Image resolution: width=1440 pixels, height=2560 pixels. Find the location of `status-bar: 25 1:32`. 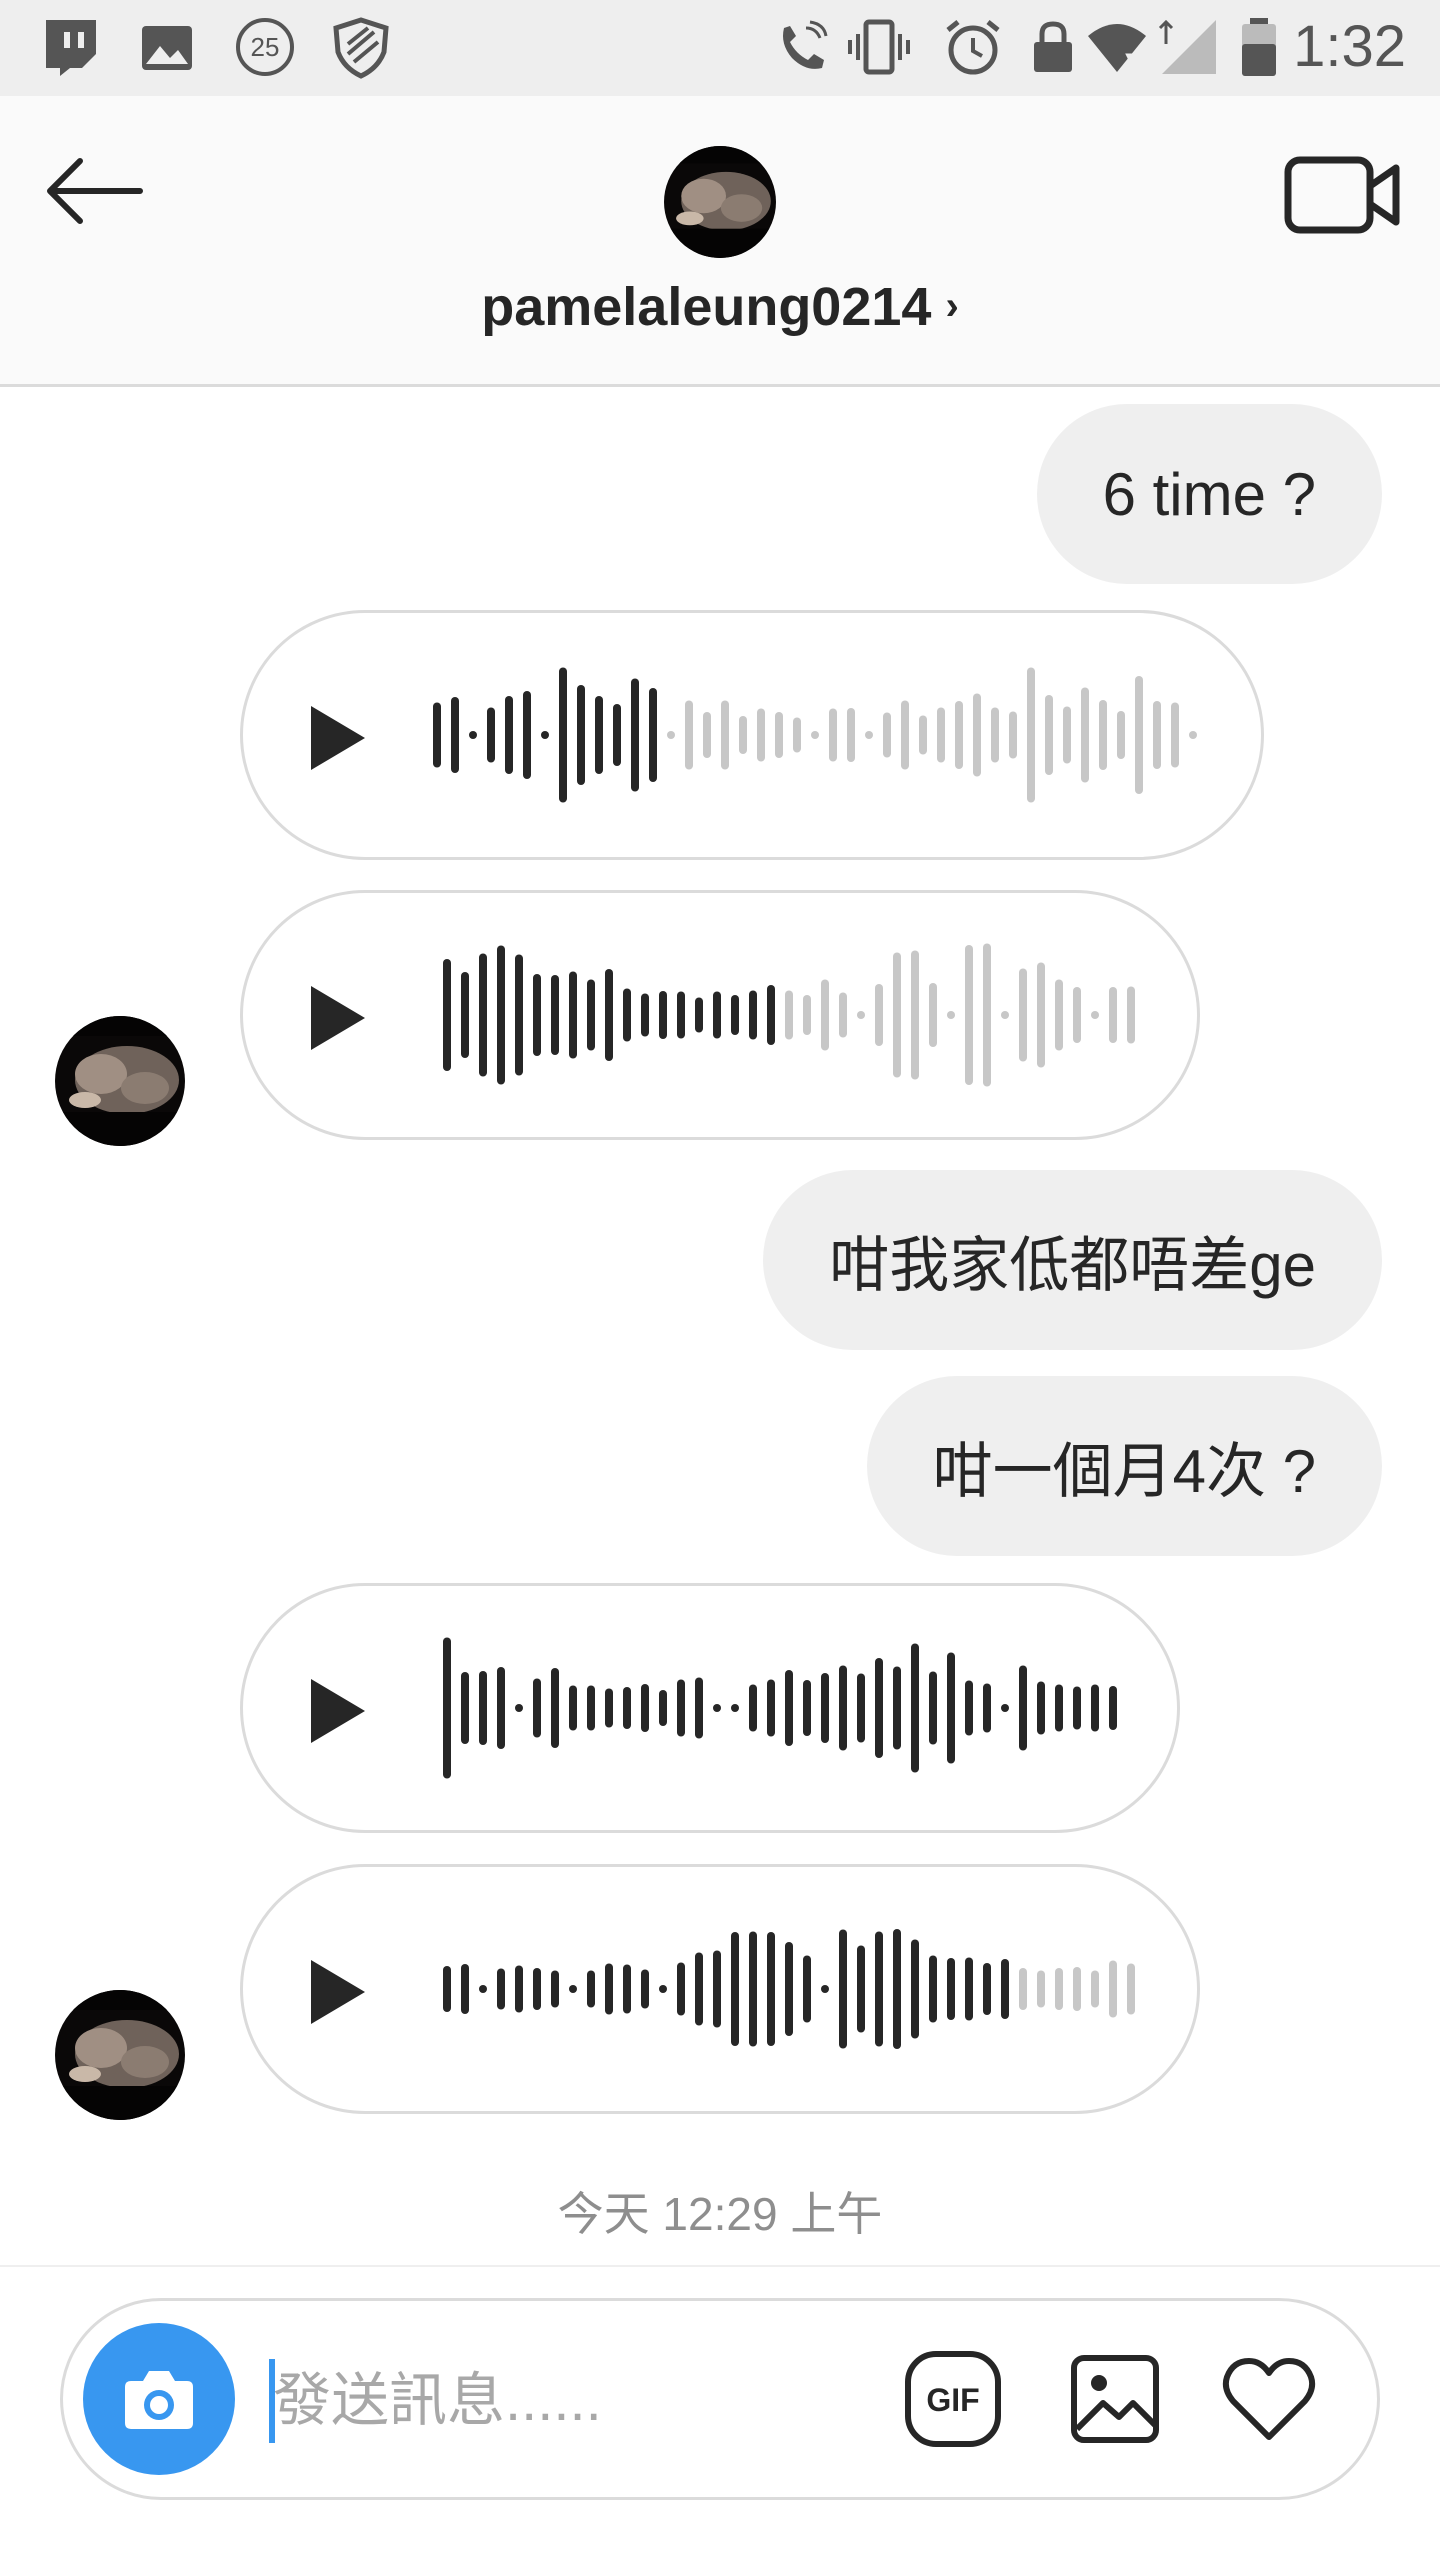

status-bar: 25 1:32 is located at coordinates (720, 48).